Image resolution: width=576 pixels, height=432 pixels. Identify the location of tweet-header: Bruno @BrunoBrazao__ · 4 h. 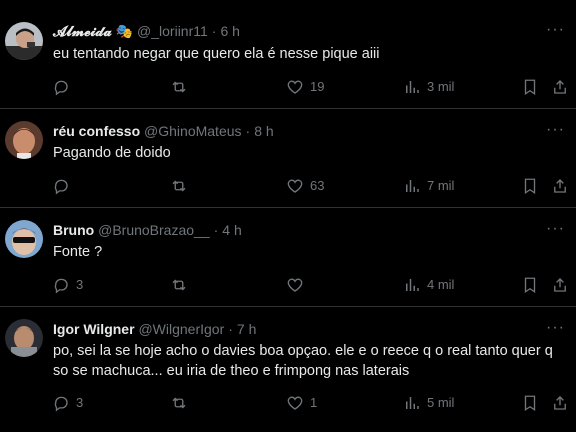
(147, 230).